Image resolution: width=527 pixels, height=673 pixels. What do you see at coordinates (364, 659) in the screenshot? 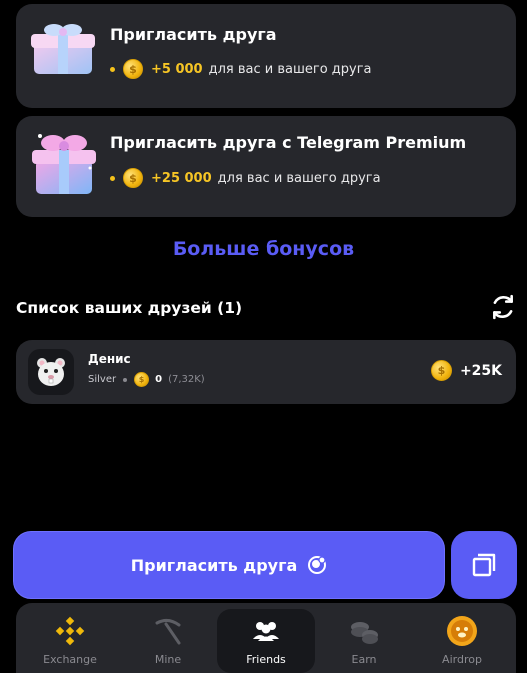
I see `nav-label: Earn` at bounding box center [364, 659].